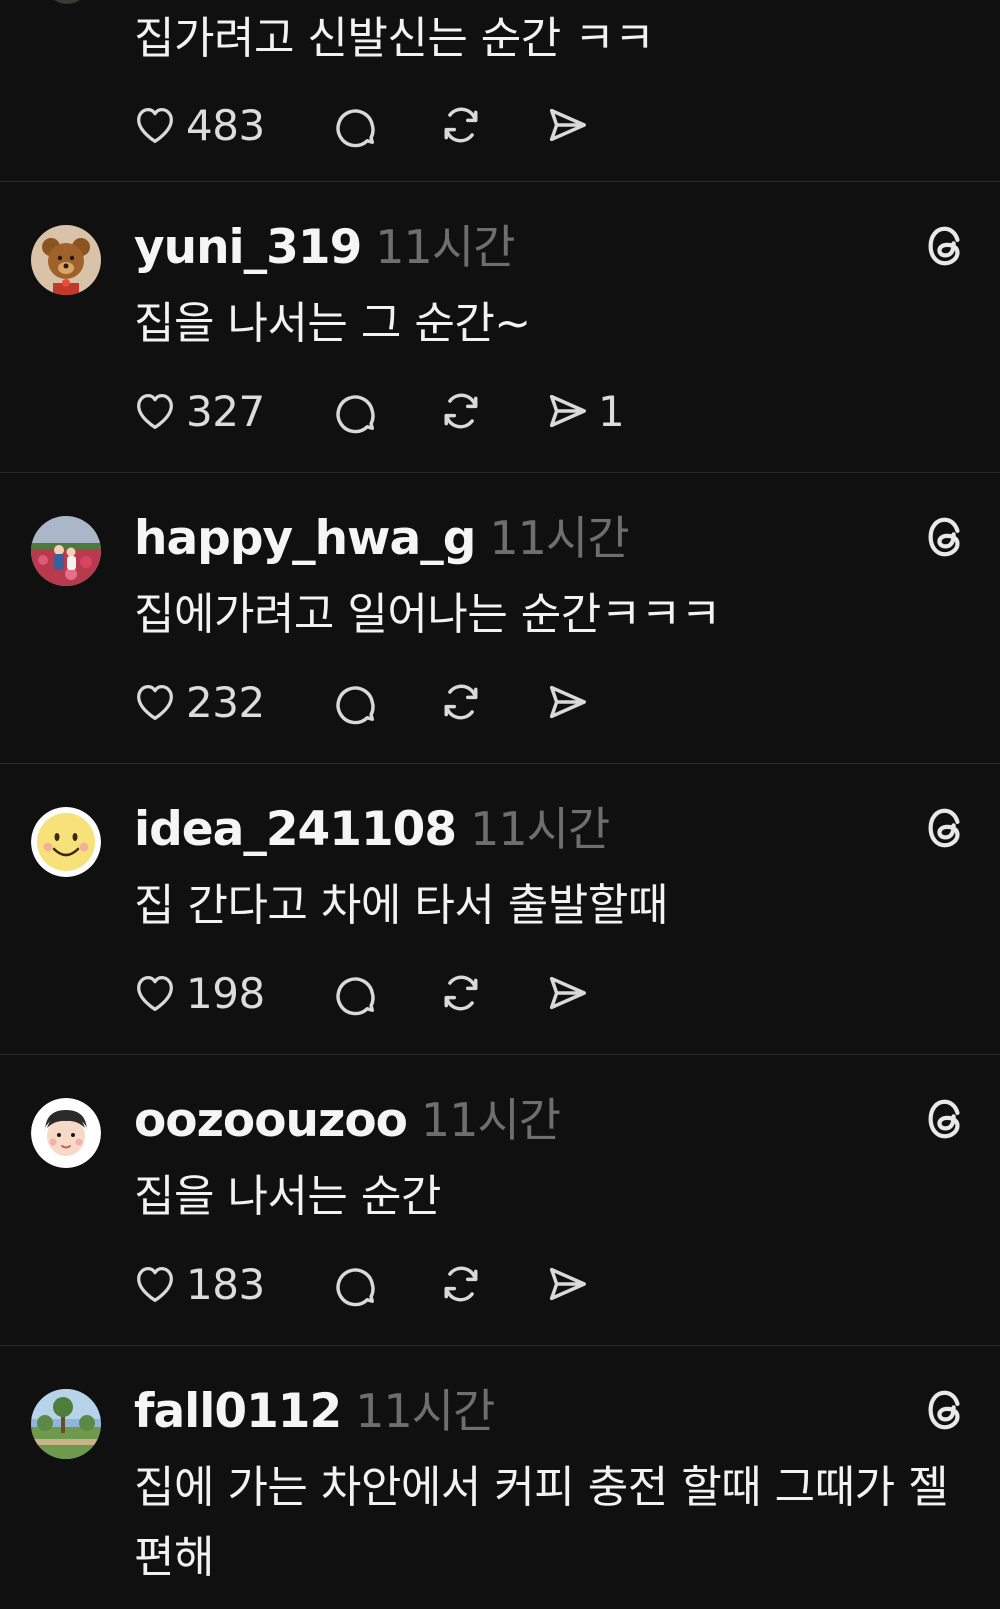 The width and height of the screenshot is (1000, 1609). I want to click on like-count: 198, so click(225, 993).